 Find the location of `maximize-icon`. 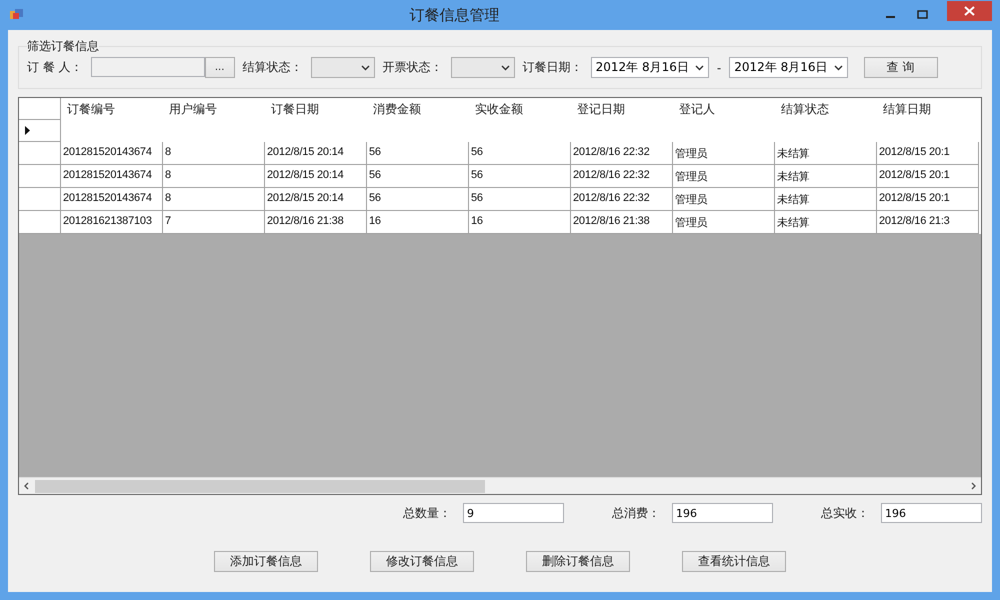

maximize-icon is located at coordinates (923, 15).